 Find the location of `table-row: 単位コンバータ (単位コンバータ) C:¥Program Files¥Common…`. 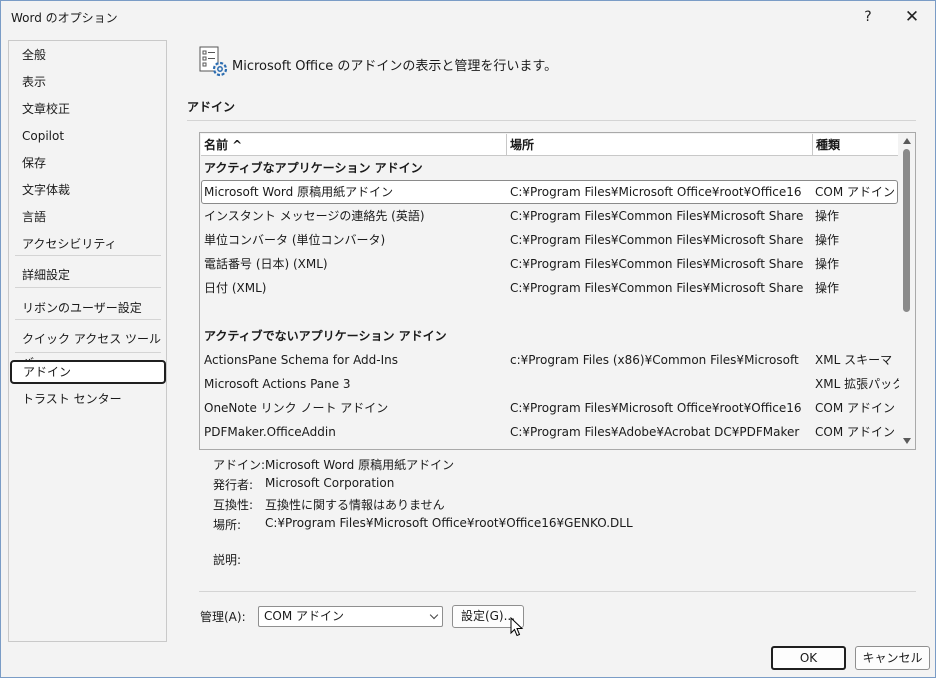

table-row: 単位コンバータ (単位コンバータ) C:¥Program Files¥Common… is located at coordinates (549, 240).